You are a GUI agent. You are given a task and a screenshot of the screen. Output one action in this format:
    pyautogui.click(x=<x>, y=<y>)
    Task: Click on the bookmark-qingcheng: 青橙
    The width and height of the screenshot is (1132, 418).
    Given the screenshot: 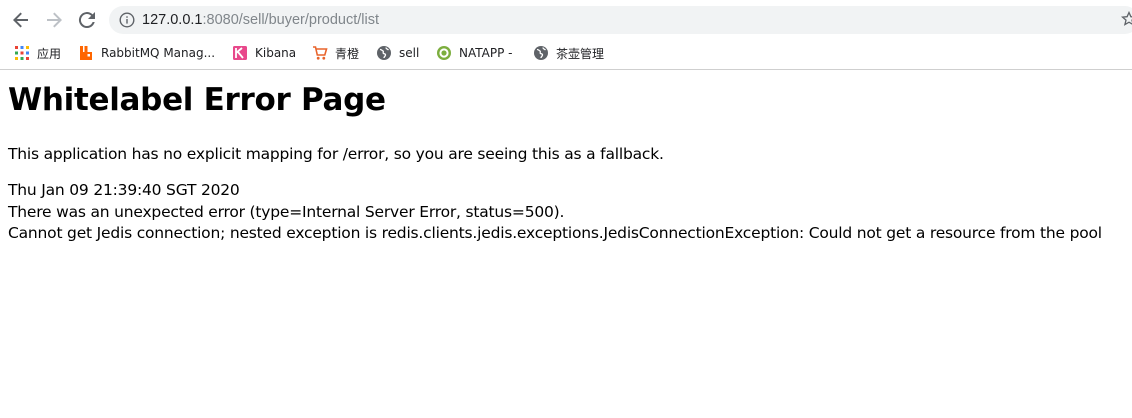 What is the action you would take?
    pyautogui.click(x=335, y=53)
    